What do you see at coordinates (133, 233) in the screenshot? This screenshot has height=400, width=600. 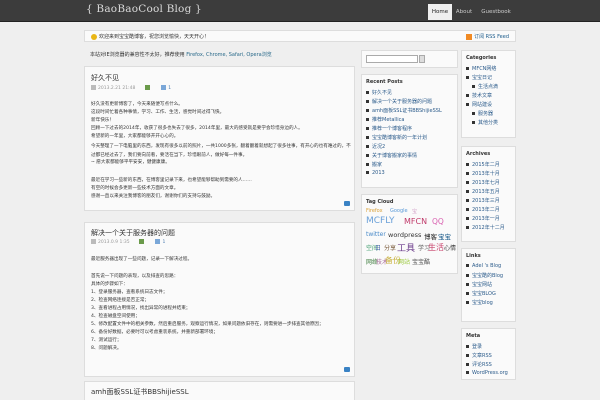 I see `post-title: 解决一个关于服务器的问题` at bounding box center [133, 233].